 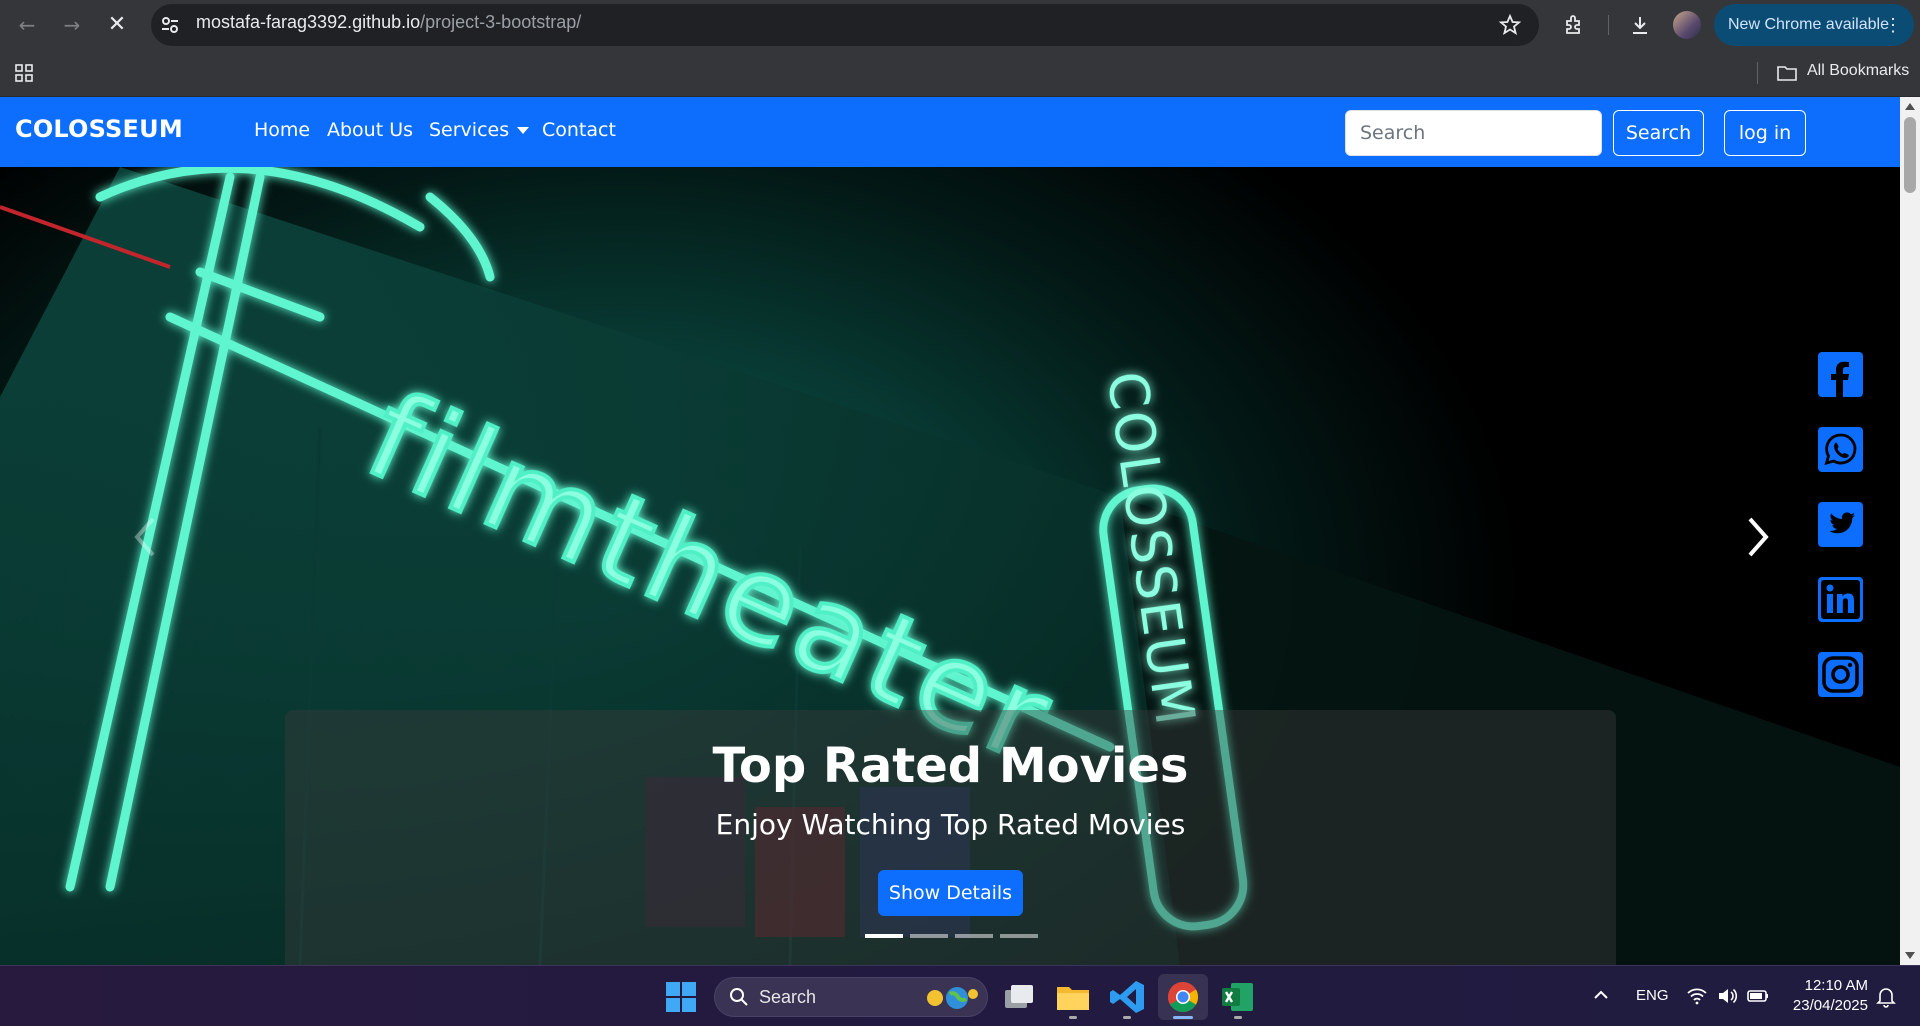 I want to click on toolbar-divider, so click(x=1608, y=25).